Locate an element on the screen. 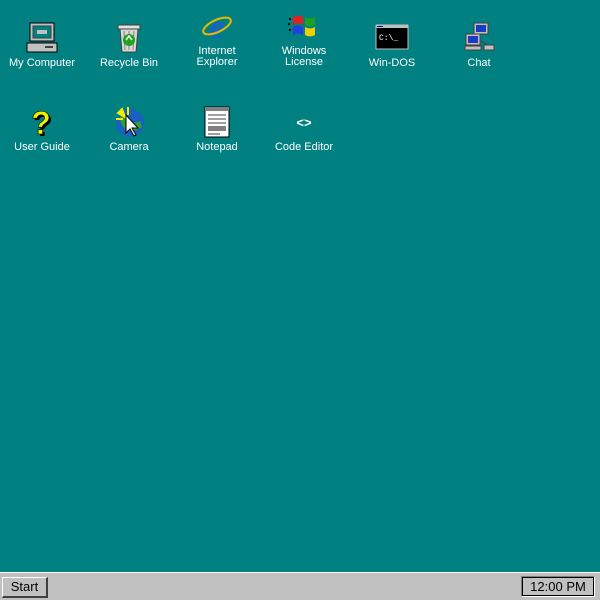  desktop-icon-recycle-bin: Recycle Bin is located at coordinates (129, 55).